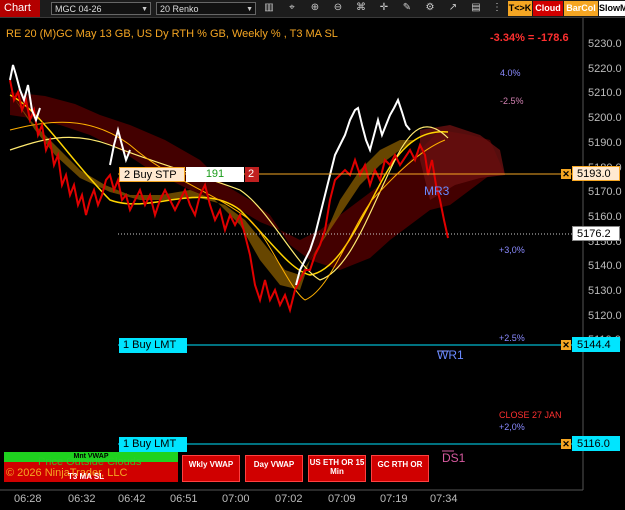 This screenshot has height=510, width=625. What do you see at coordinates (153, 345) in the screenshot?
I see `buy-limit-order-1: 1 Buy LMT` at bounding box center [153, 345].